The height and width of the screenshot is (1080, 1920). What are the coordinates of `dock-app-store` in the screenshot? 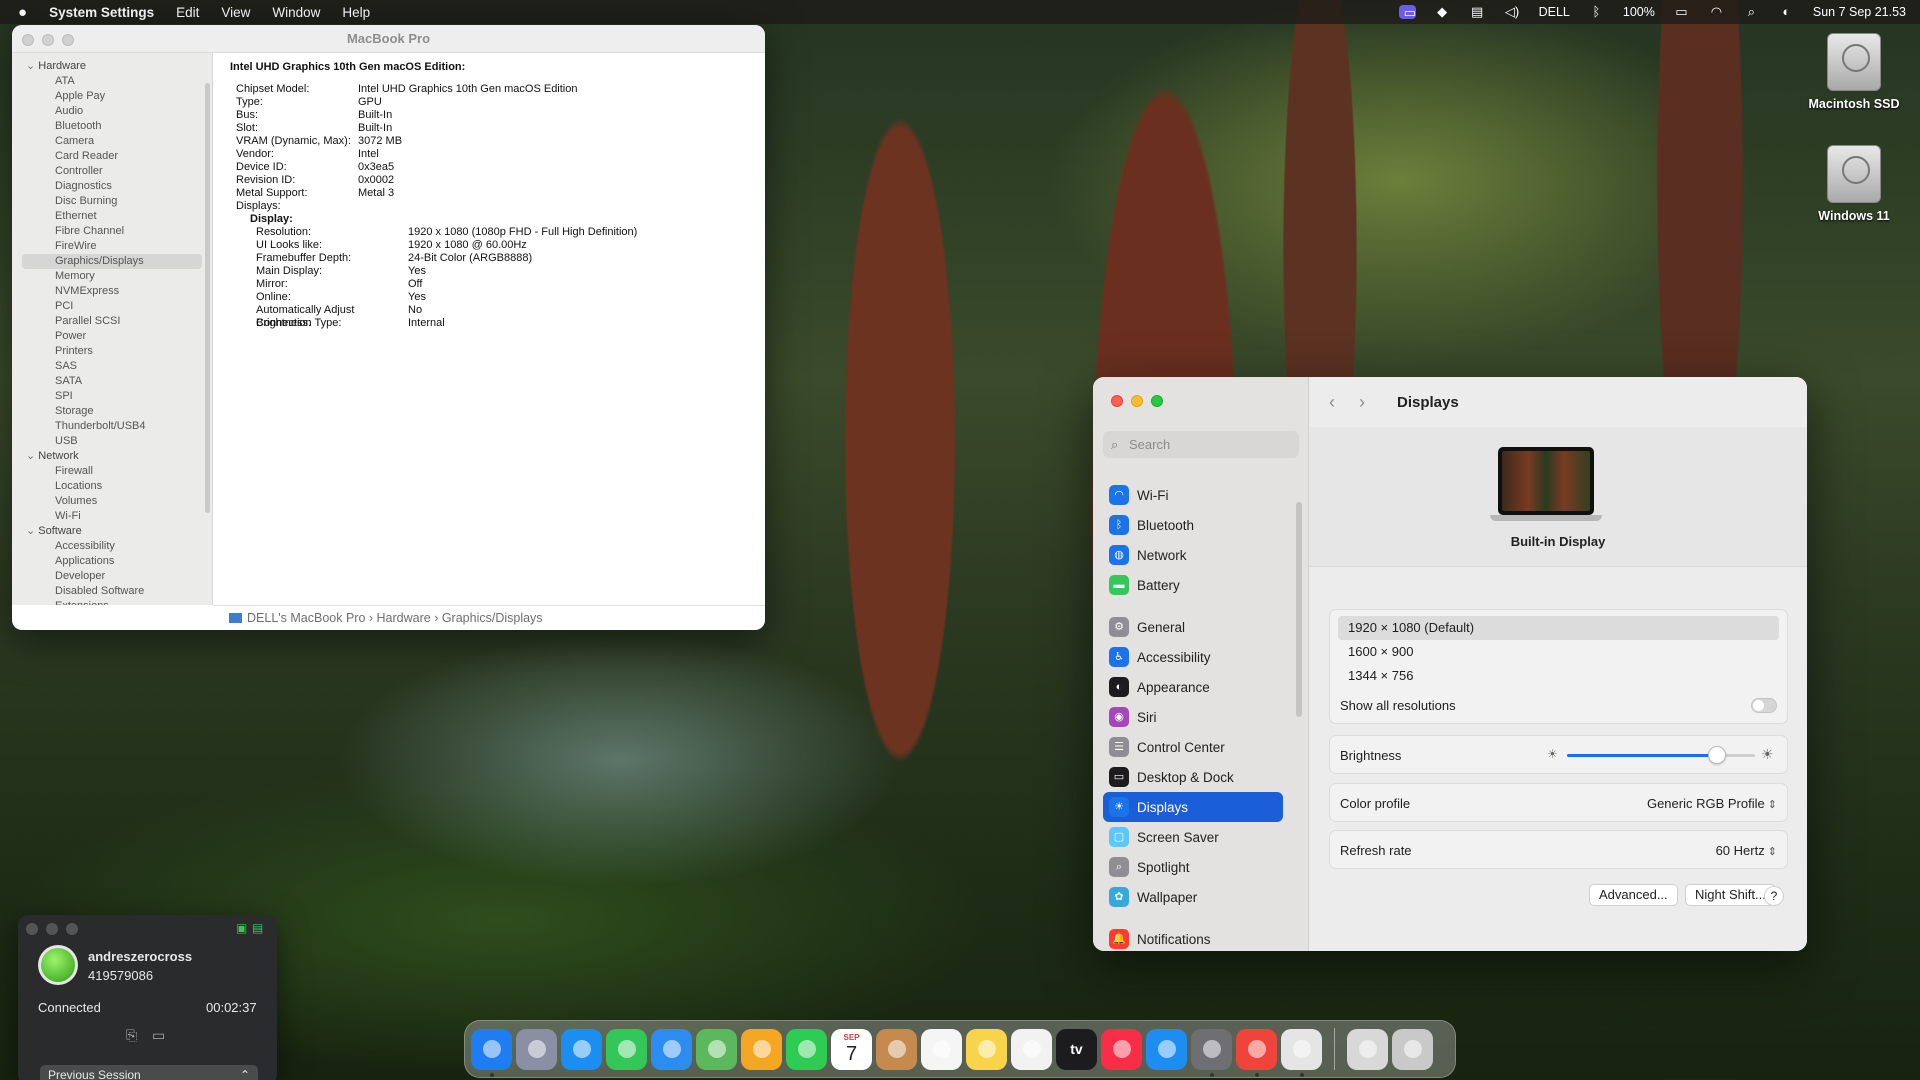 It's located at (1166, 1049).